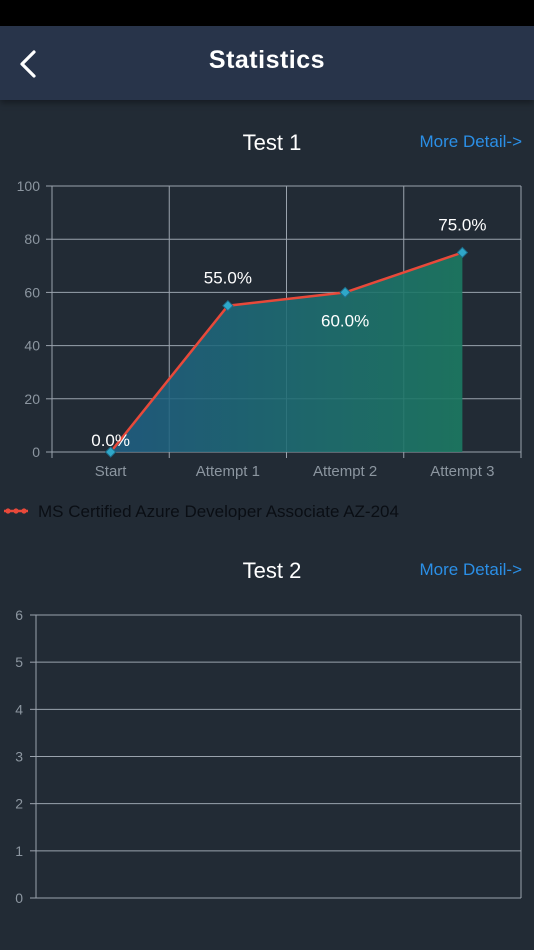  Describe the element at coordinates (110, 440) in the screenshot. I see `data-label: 0.0%` at that location.